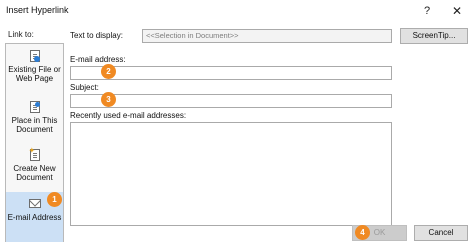  Describe the element at coordinates (362, 232) in the screenshot. I see `step-badge-4: 4` at that location.